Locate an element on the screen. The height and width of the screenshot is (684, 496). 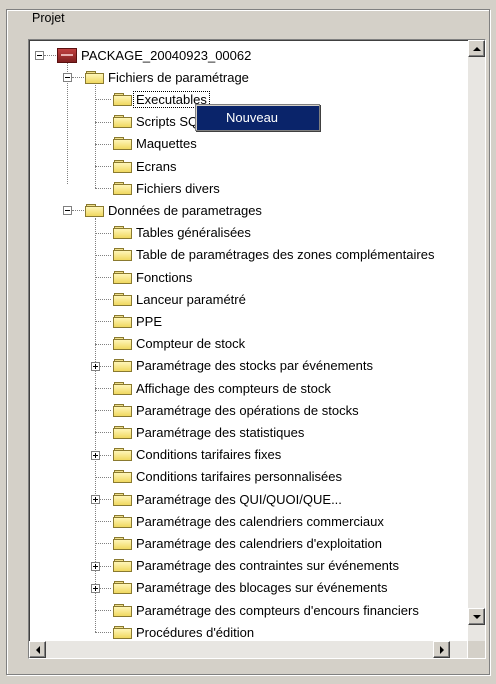
tree-node-child: Tables généralisées is located at coordinates (182, 233).